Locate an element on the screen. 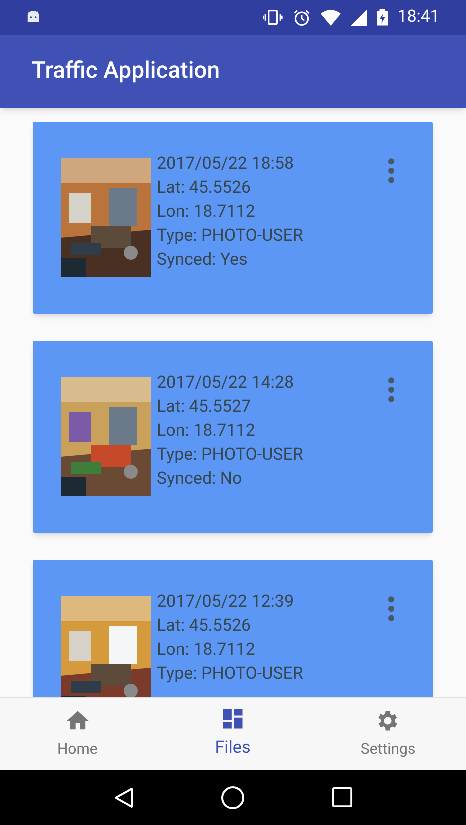  file-datetime: 2017/05/22 14:28 is located at coordinates (226, 383).